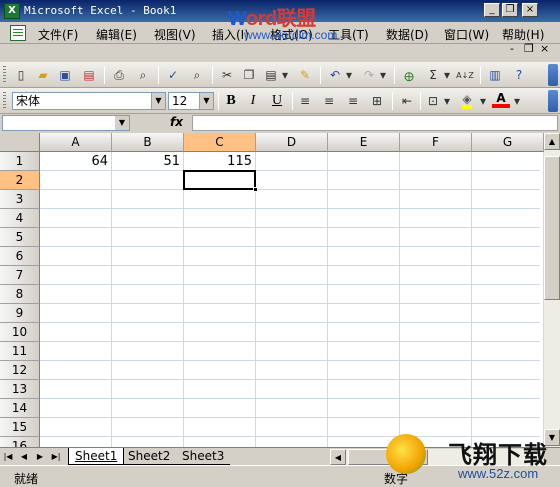  What do you see at coordinates (20, 199) in the screenshot?
I see `row-header-3: 3` at bounding box center [20, 199].